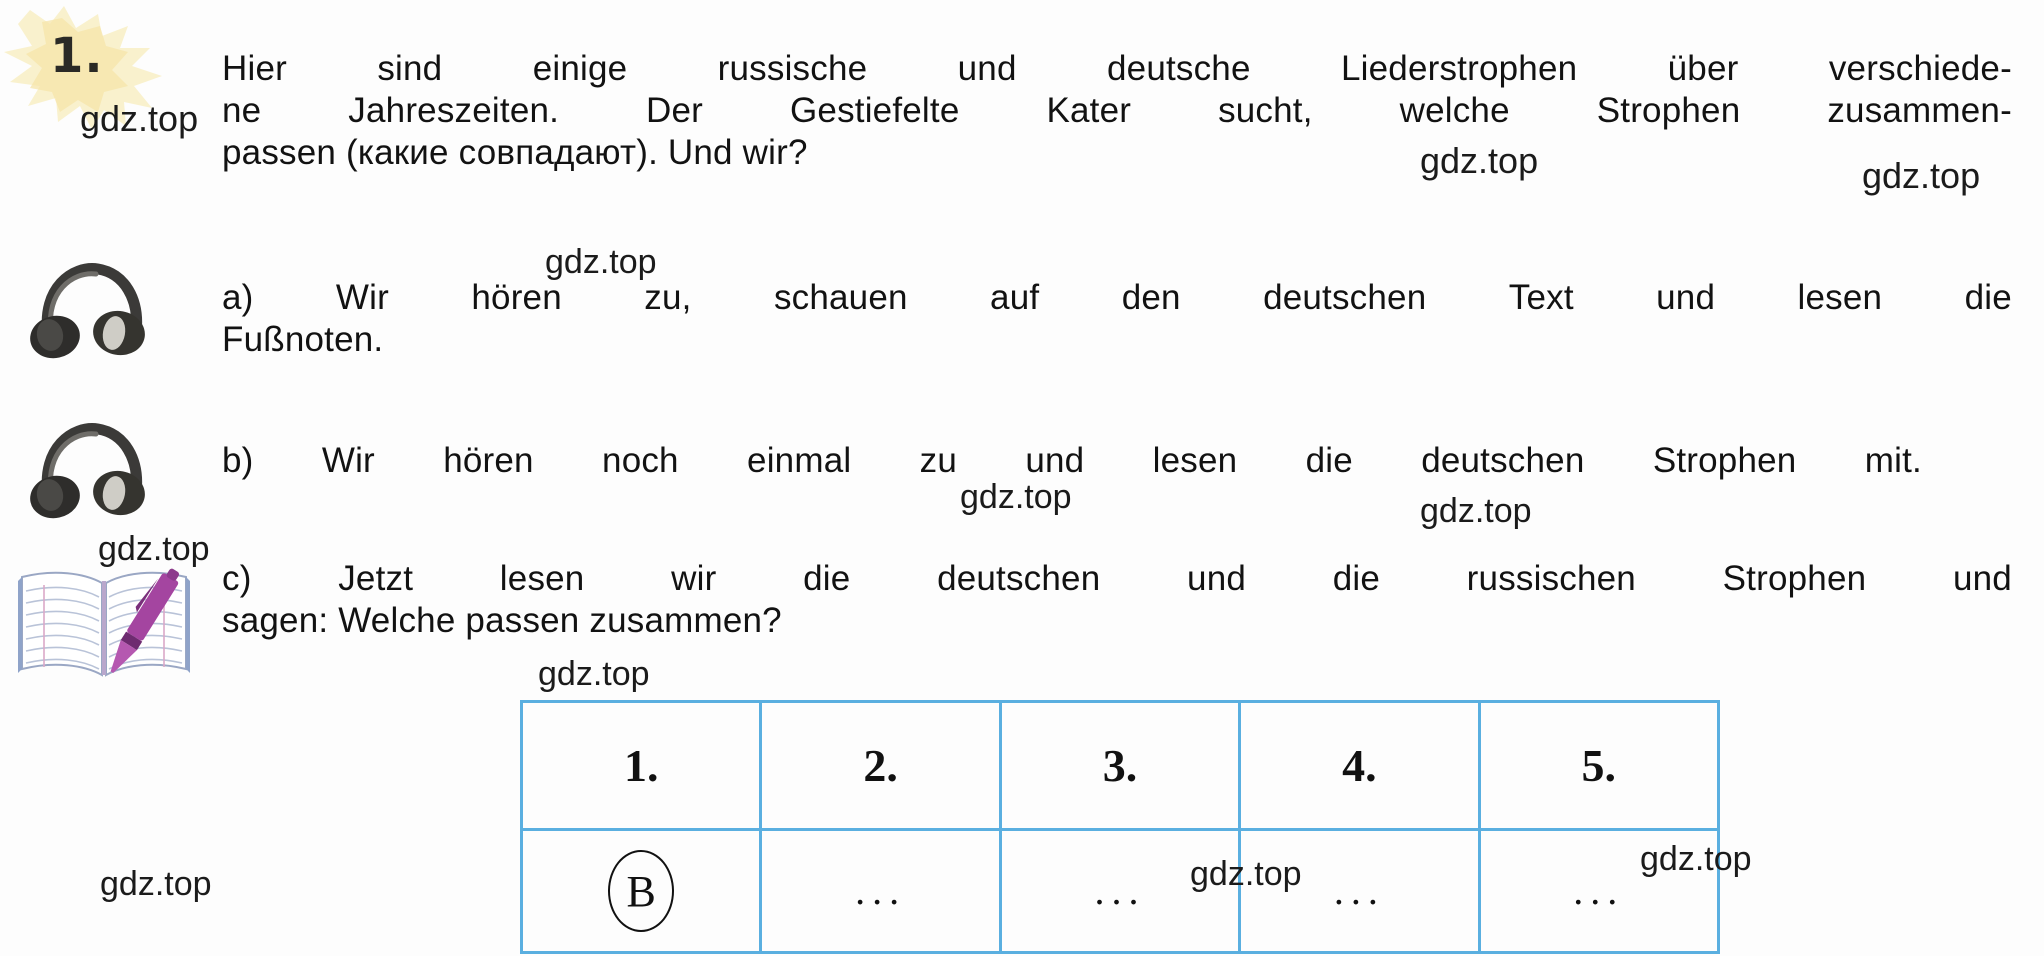 The image size is (2044, 956). What do you see at coordinates (1893, 460) in the screenshot?
I see `word: mit.` at bounding box center [1893, 460].